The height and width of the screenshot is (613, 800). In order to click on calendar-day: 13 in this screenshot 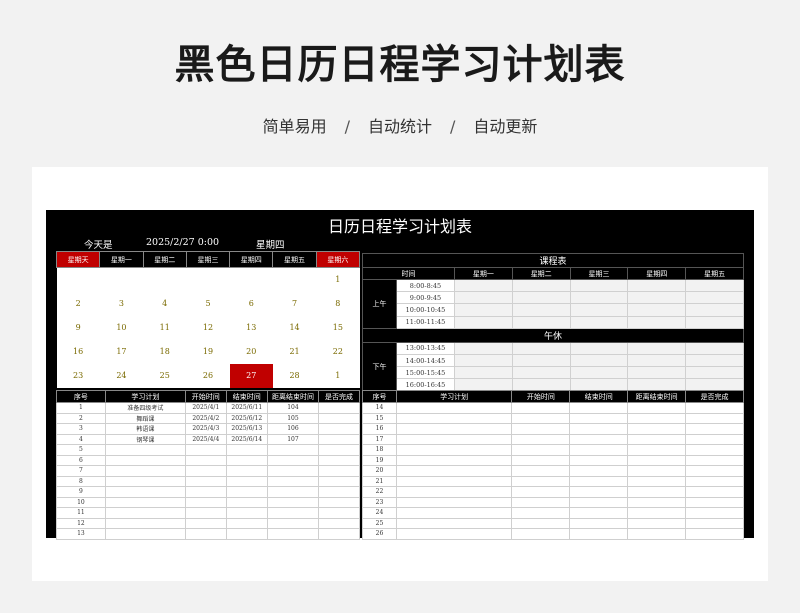, I will do `click(251, 327)`.